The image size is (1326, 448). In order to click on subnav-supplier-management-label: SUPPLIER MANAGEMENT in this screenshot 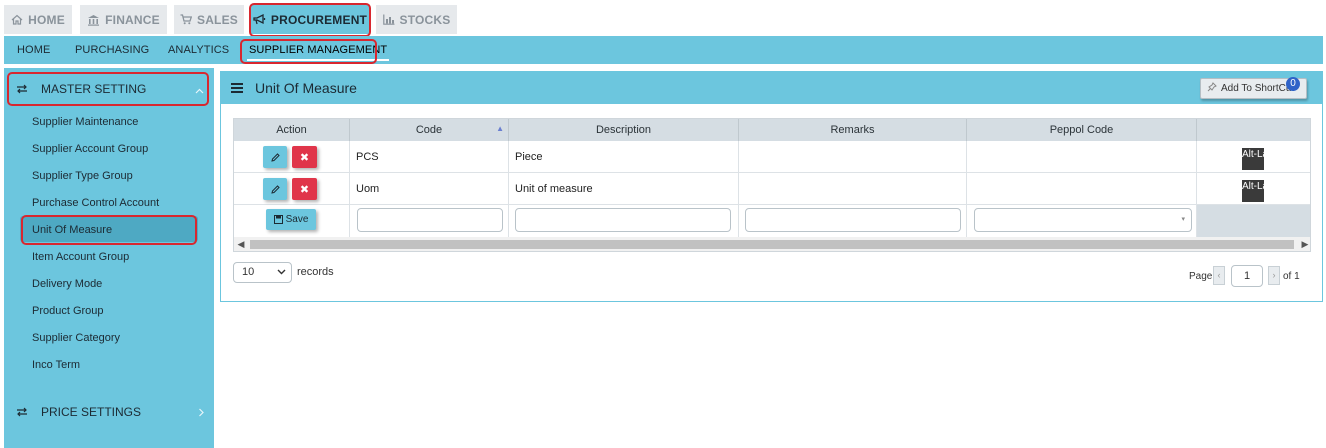, I will do `click(318, 50)`.